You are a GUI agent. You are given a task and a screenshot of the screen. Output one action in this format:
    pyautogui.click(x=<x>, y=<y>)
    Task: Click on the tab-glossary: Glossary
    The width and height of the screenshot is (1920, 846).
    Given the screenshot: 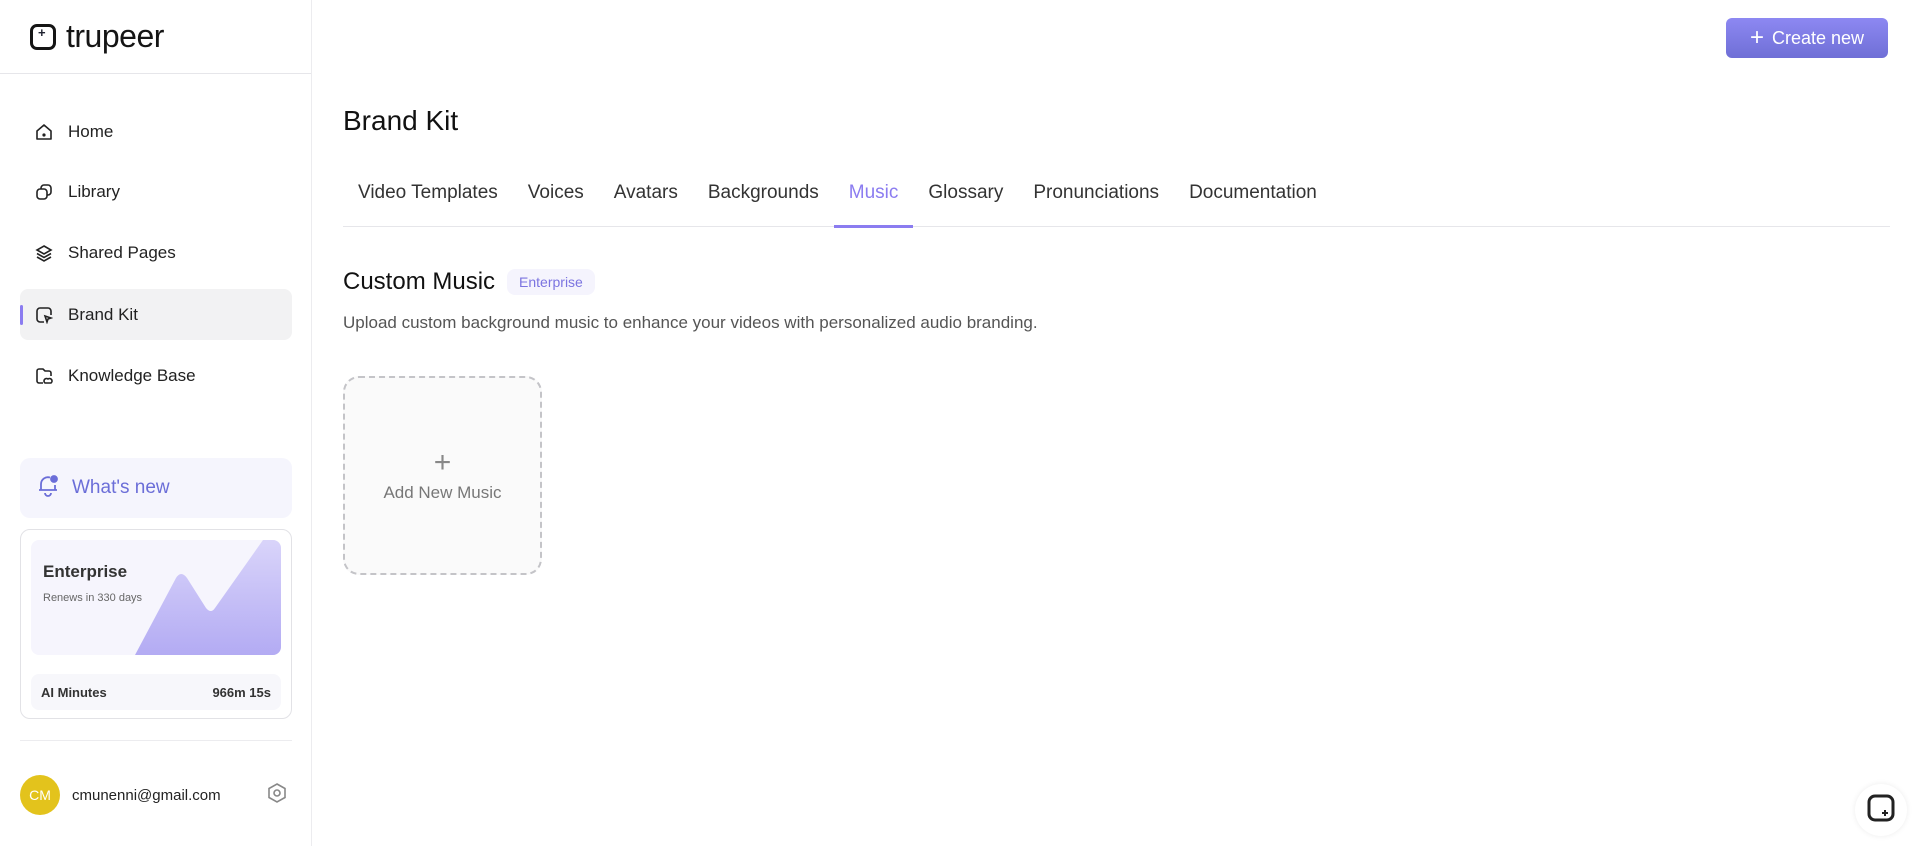 What is the action you would take?
    pyautogui.click(x=965, y=201)
    